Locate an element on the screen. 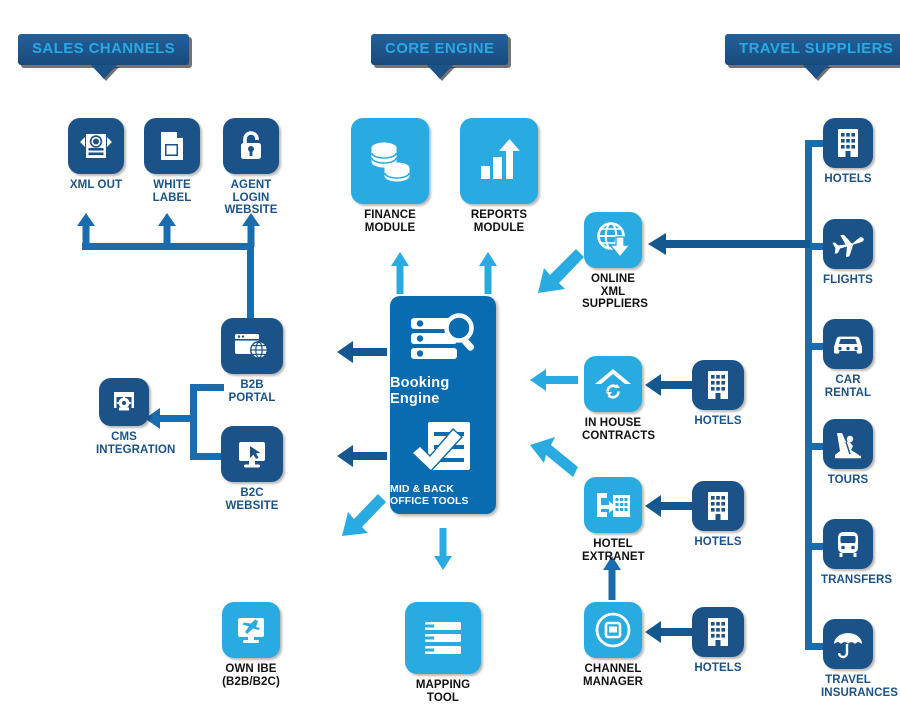  node-label: ONLINE XML SUPPLIERS is located at coordinates (615, 291).